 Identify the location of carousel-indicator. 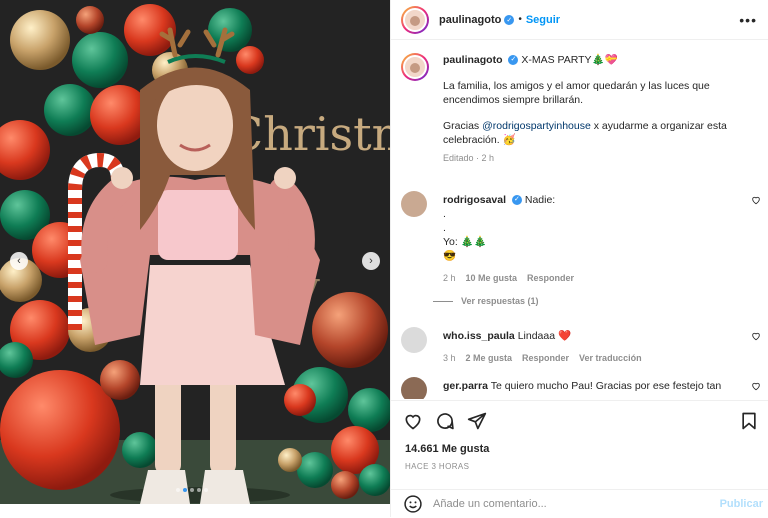
(192, 490).